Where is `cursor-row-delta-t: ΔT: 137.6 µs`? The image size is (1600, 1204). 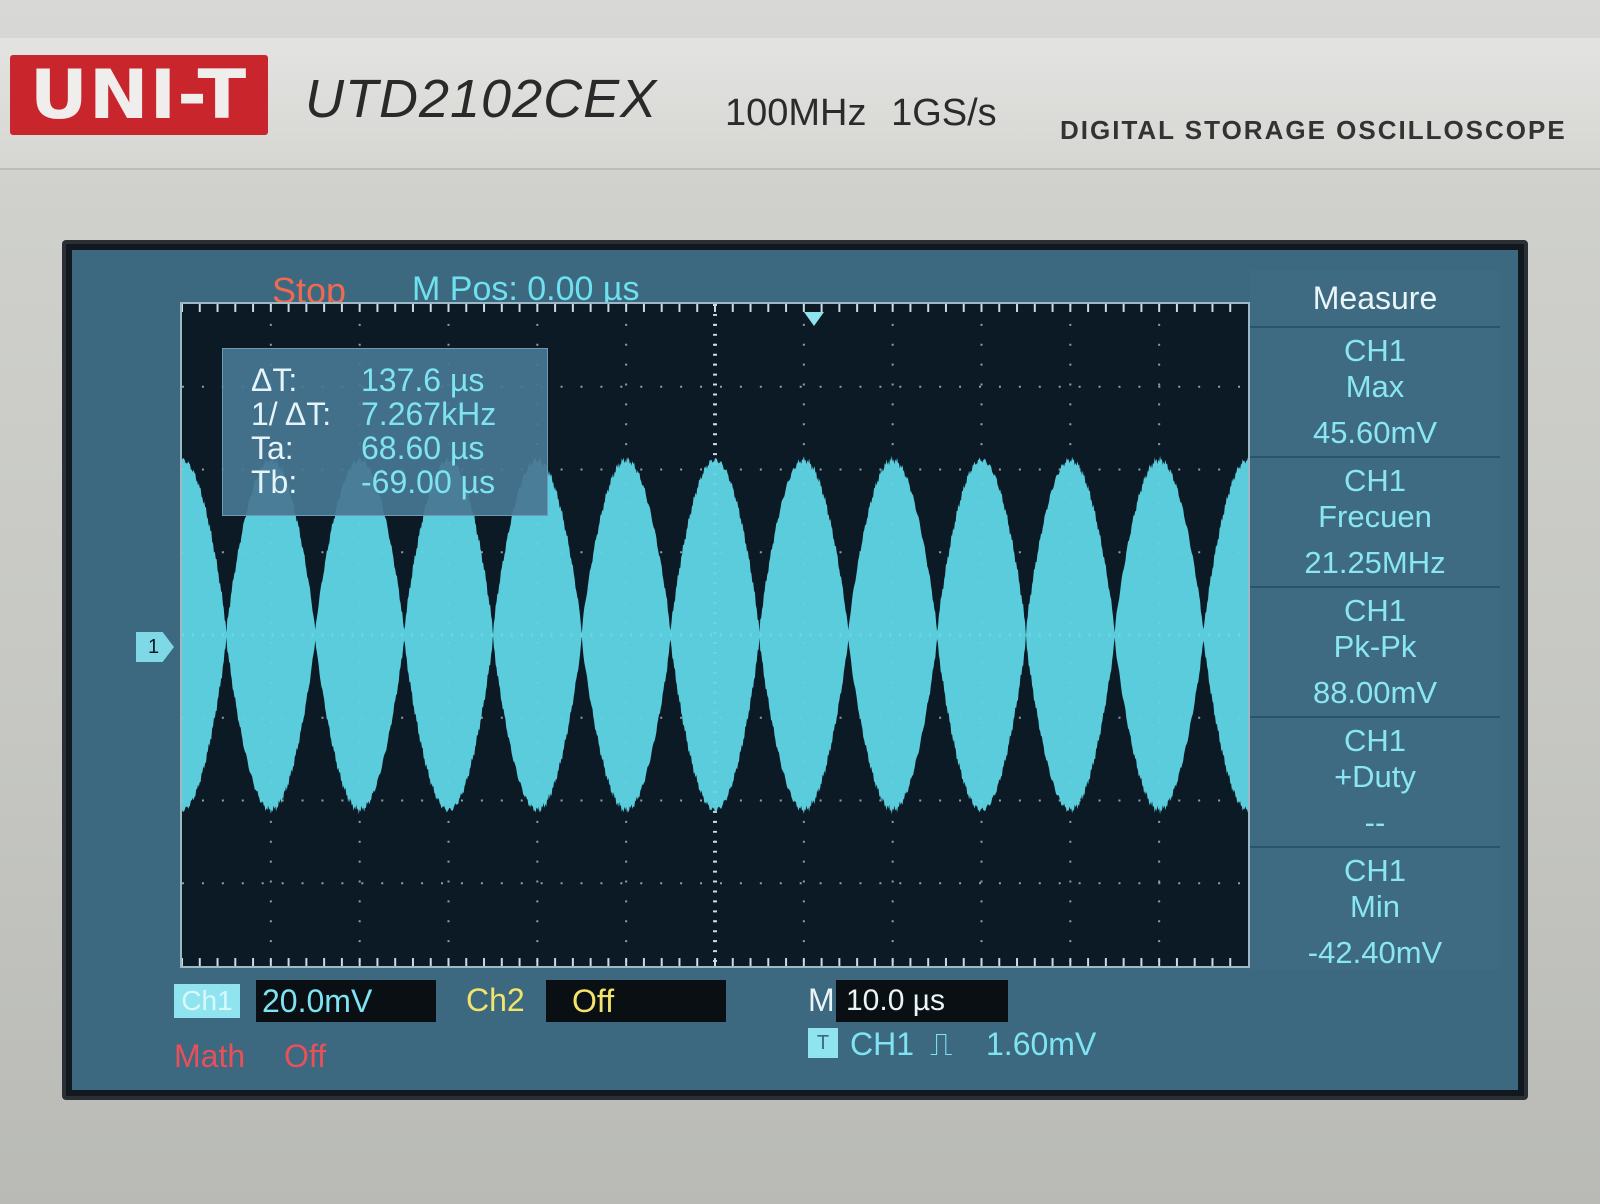 cursor-row-delta-t: ΔT: 137.6 µs is located at coordinates (399, 379).